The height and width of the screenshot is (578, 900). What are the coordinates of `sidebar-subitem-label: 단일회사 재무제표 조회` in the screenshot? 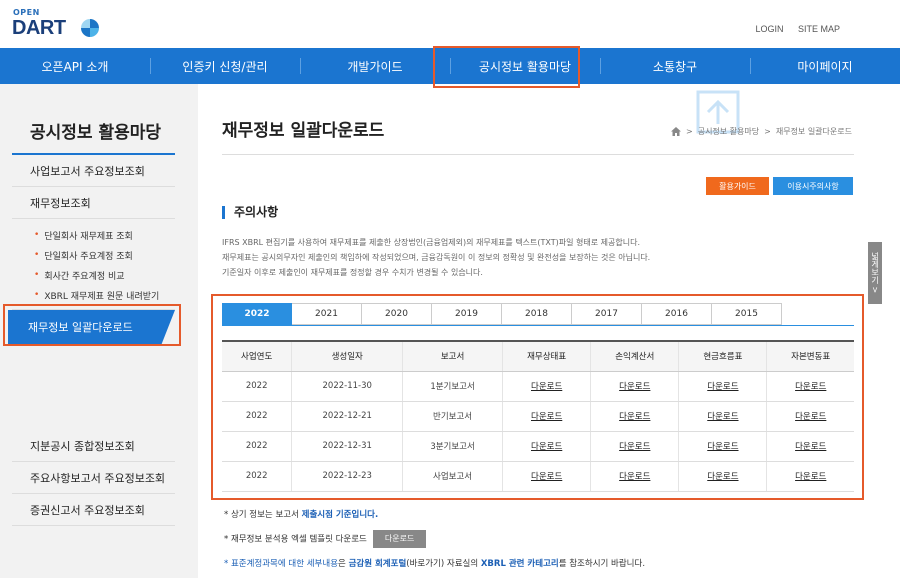 It's located at (88, 236).